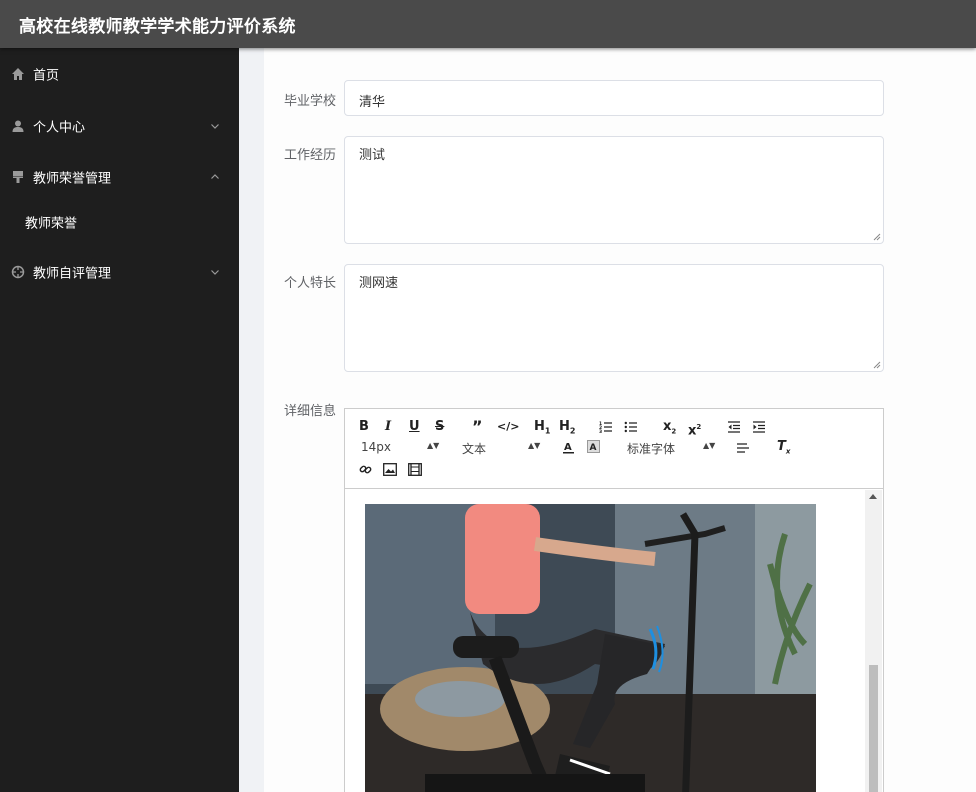  What do you see at coordinates (439, 427) in the screenshot?
I see `strike-icon: S` at bounding box center [439, 427].